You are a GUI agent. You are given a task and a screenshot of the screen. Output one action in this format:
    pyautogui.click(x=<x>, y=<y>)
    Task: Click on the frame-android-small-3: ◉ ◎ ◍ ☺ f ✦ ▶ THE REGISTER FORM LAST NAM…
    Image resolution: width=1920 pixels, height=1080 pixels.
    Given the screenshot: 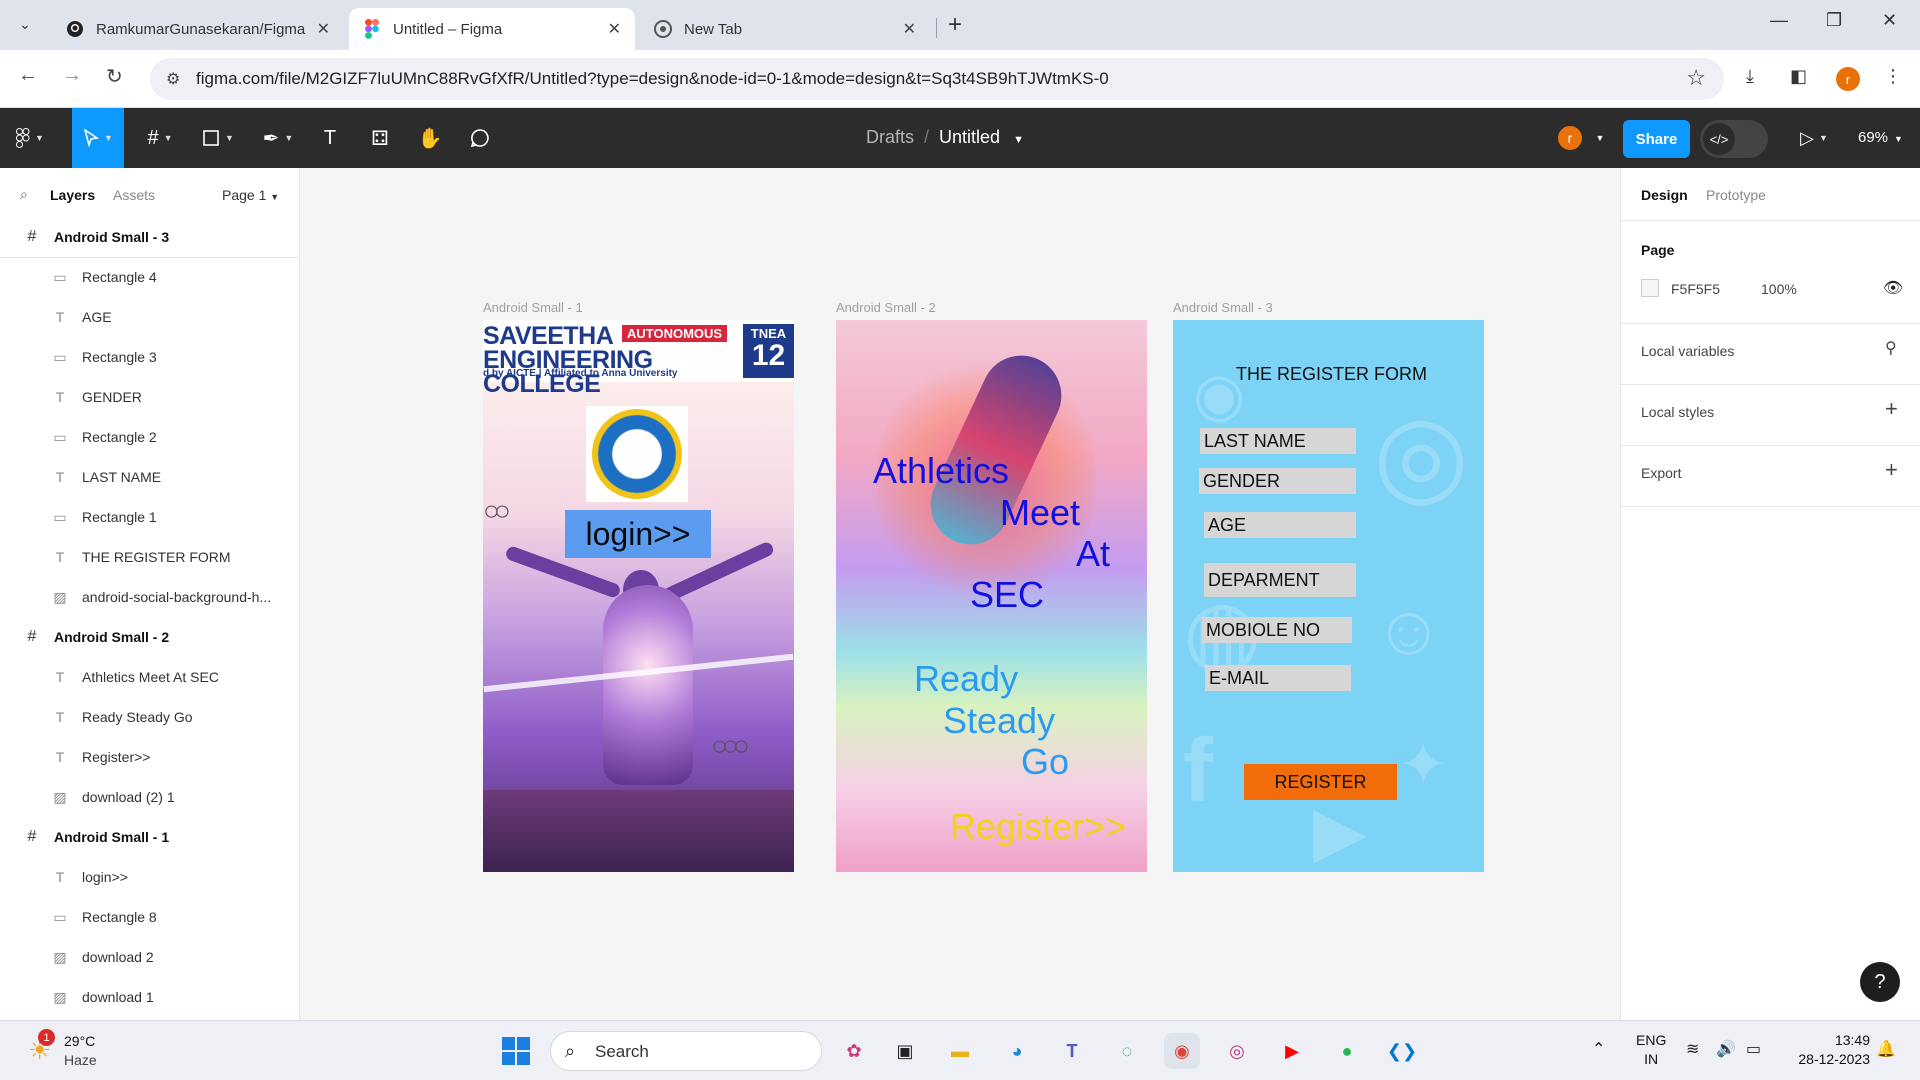 What is the action you would take?
    pyautogui.click(x=1328, y=596)
    